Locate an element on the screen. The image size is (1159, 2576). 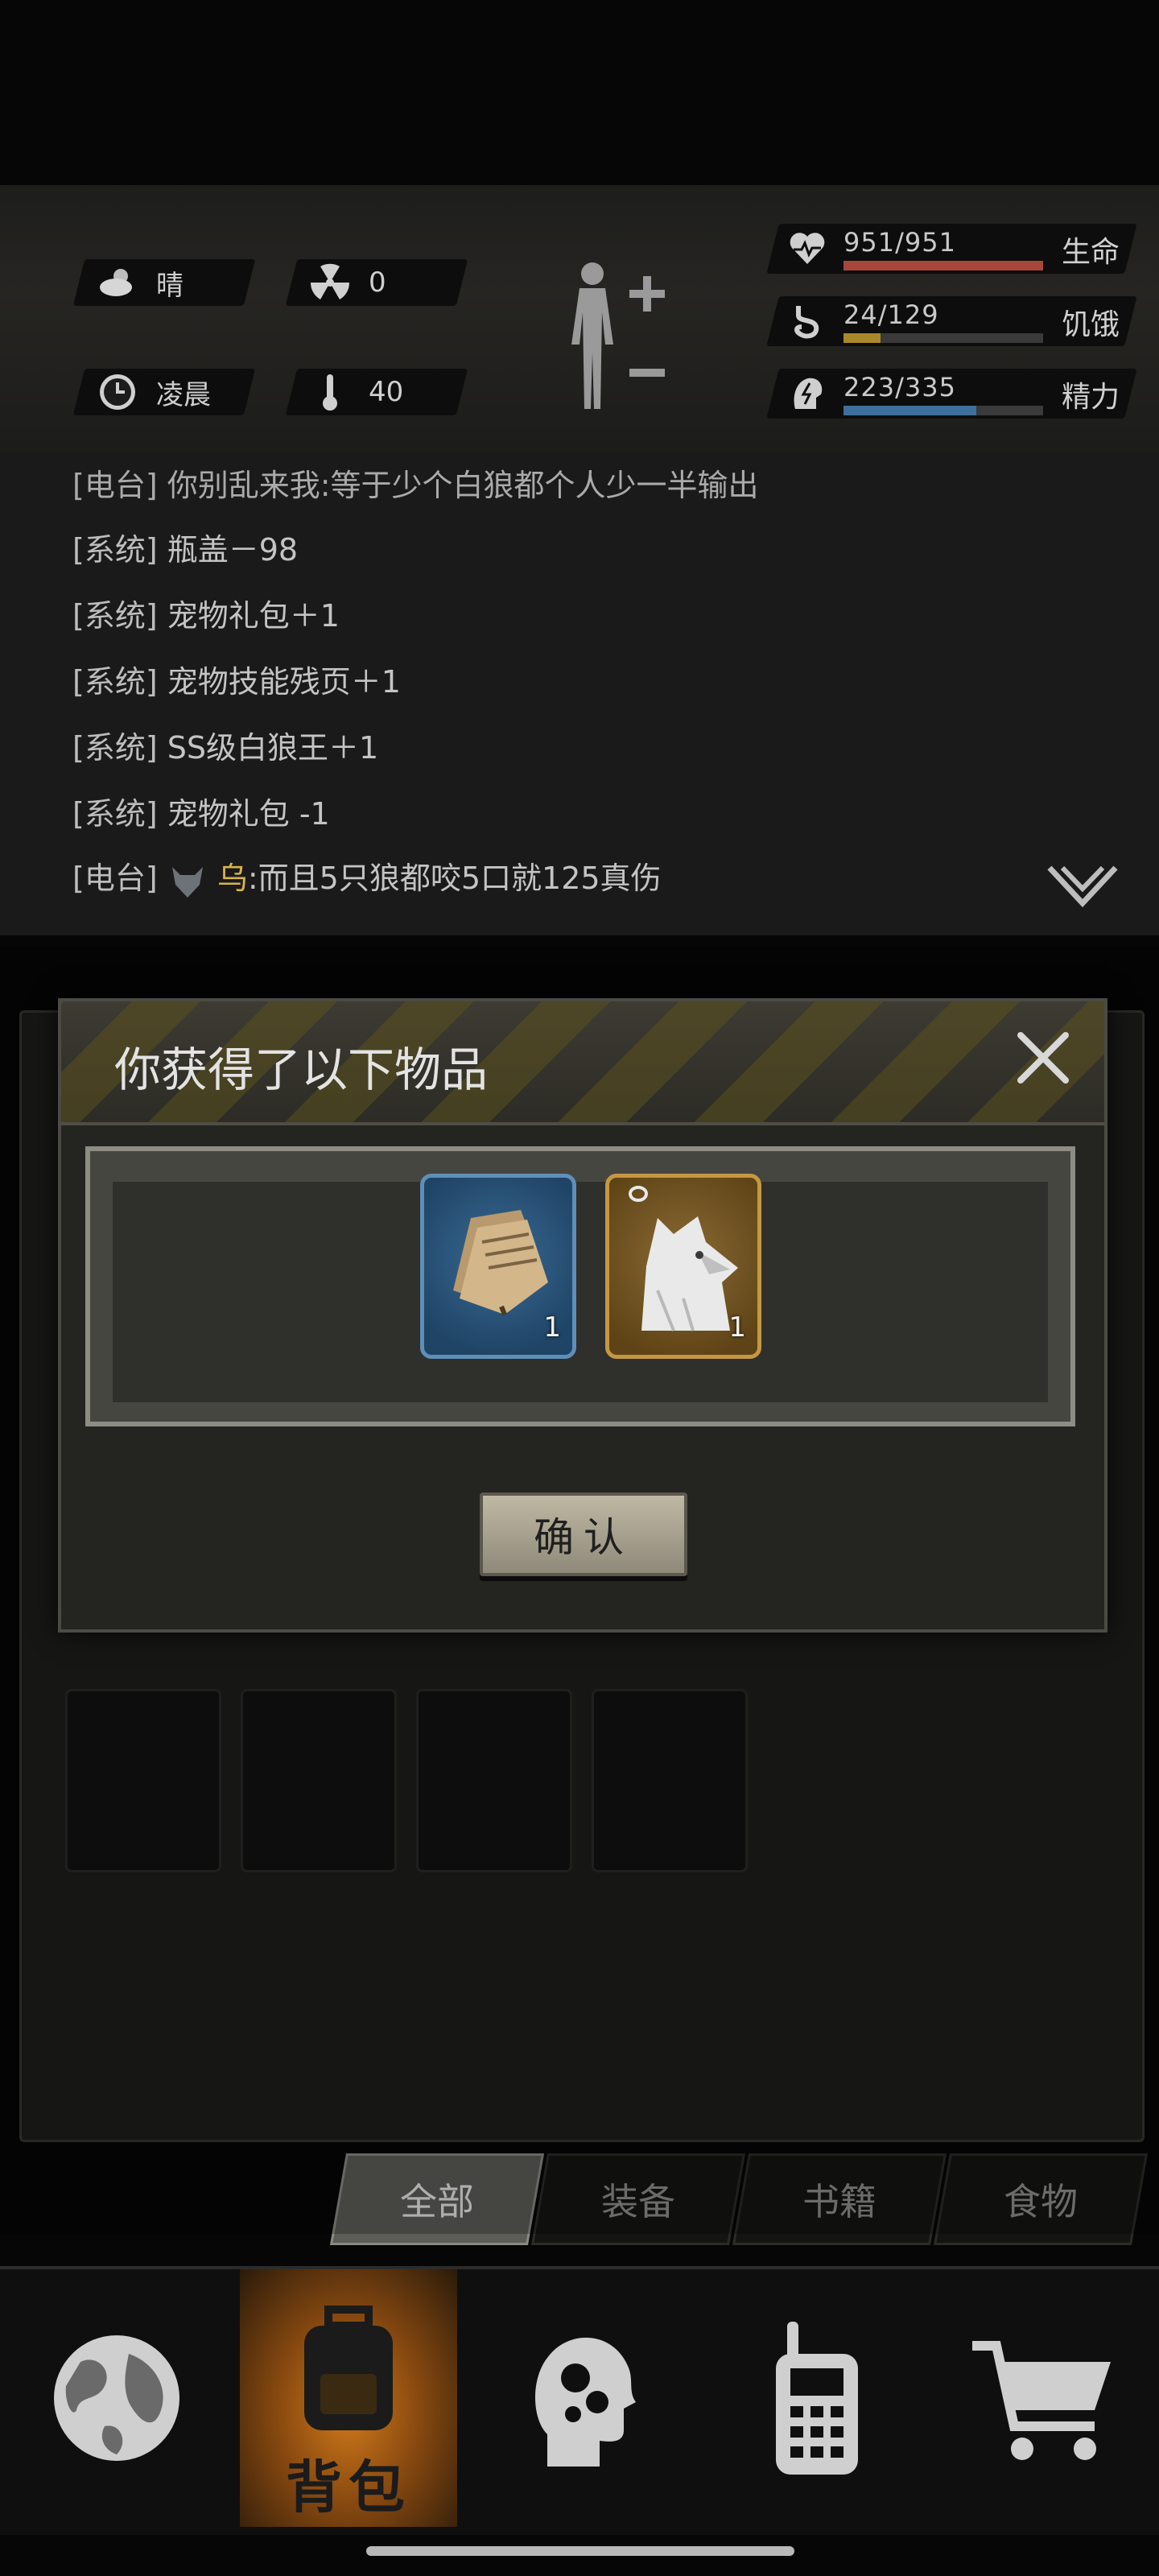
log-line: [系统] 宠物礼包 -1 is located at coordinates (201, 811).